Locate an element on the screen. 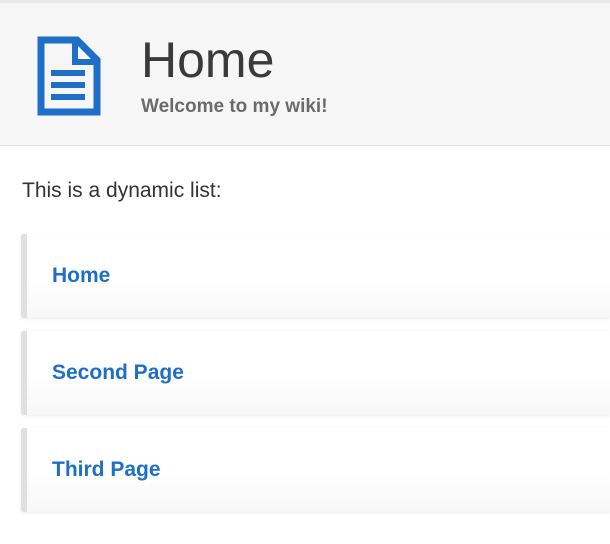 This screenshot has height=544, width=610. list-item-link-home: Home is located at coordinates (81, 276).